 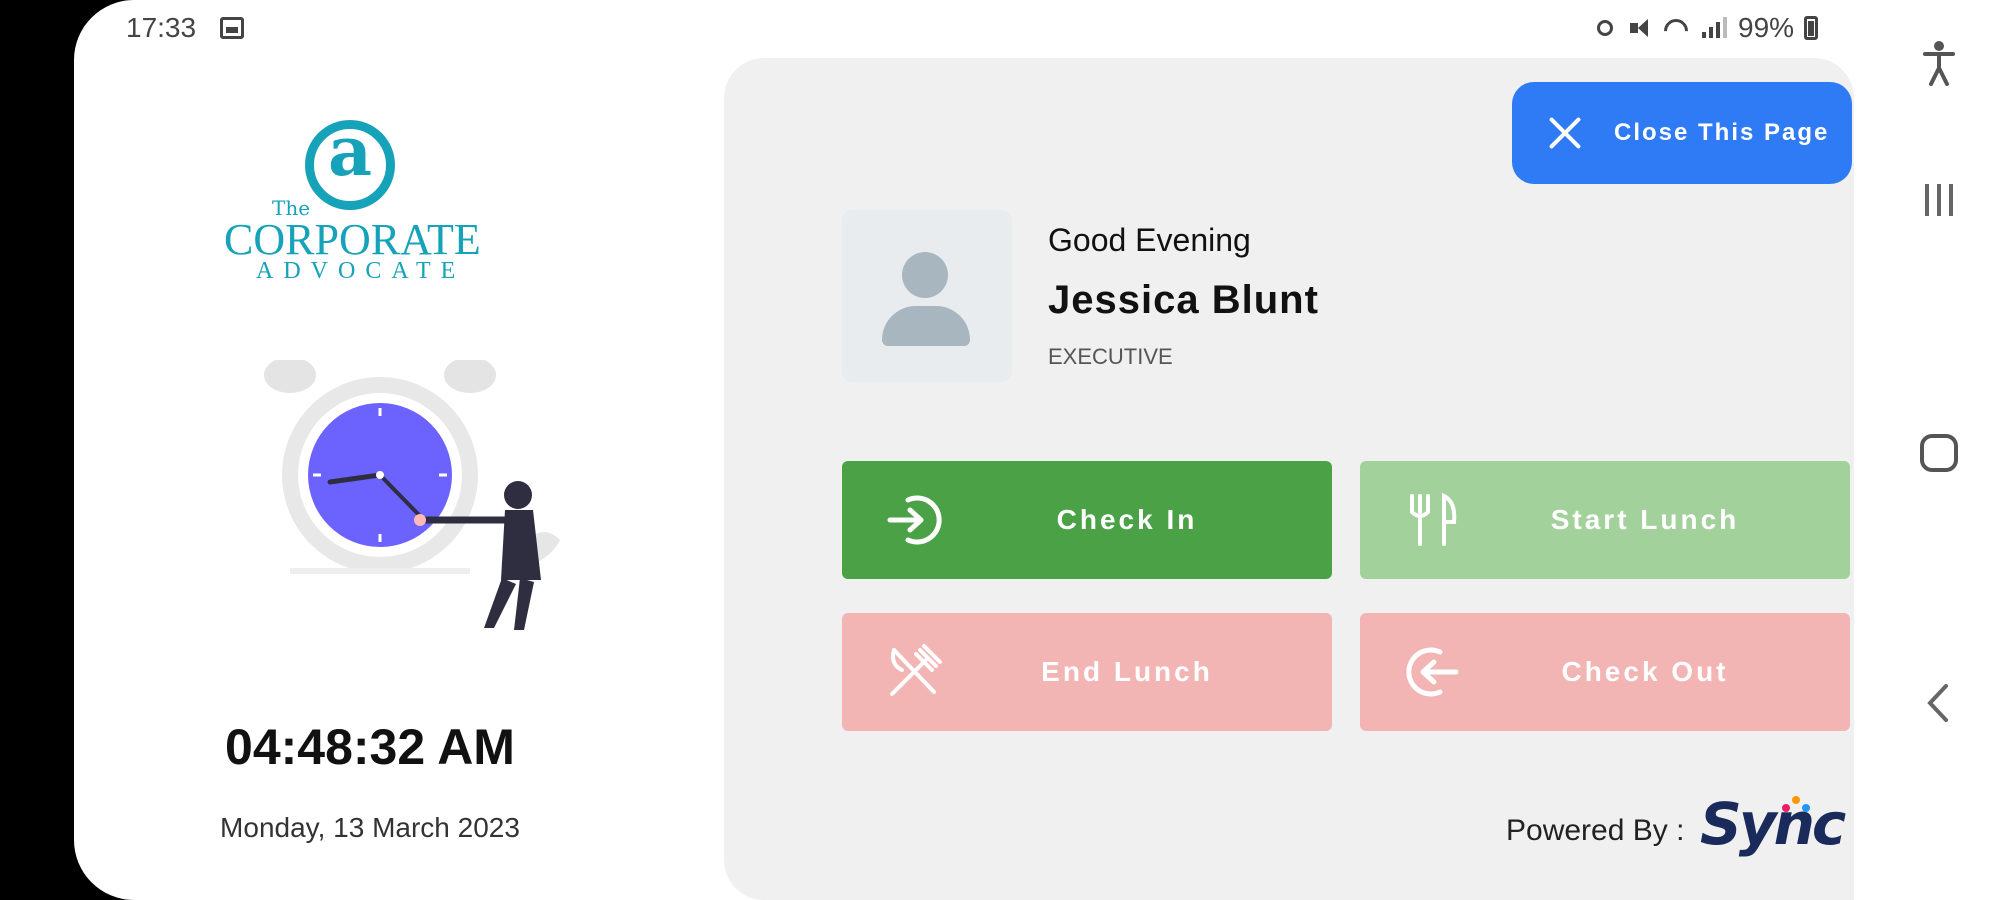 I want to click on start-lunch-button: Start Lunch, so click(x=1605, y=520).